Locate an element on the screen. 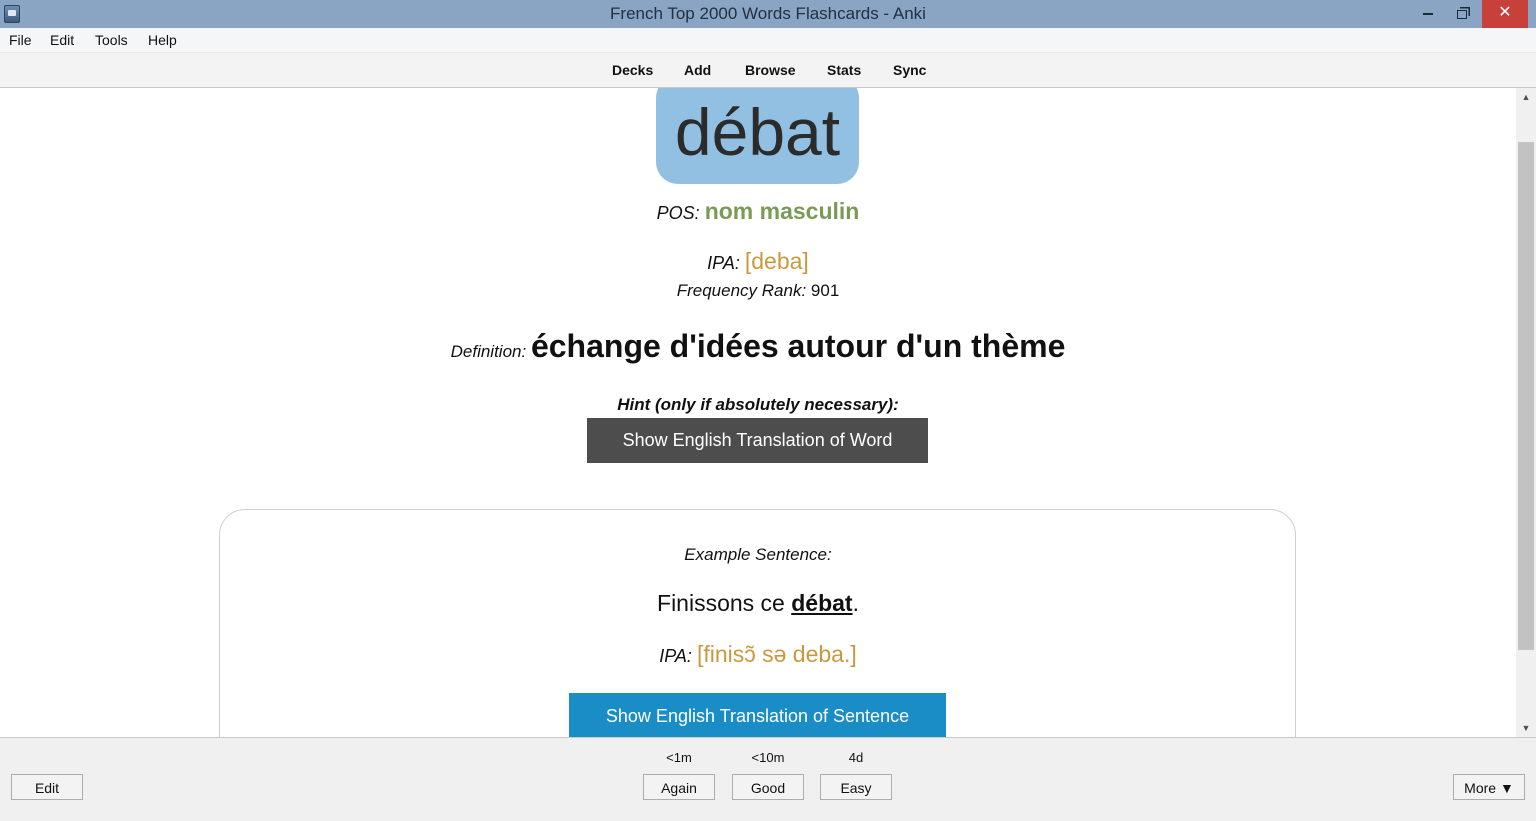 The width and height of the screenshot is (1536, 821). toolbar-decks: Decks is located at coordinates (632, 70).